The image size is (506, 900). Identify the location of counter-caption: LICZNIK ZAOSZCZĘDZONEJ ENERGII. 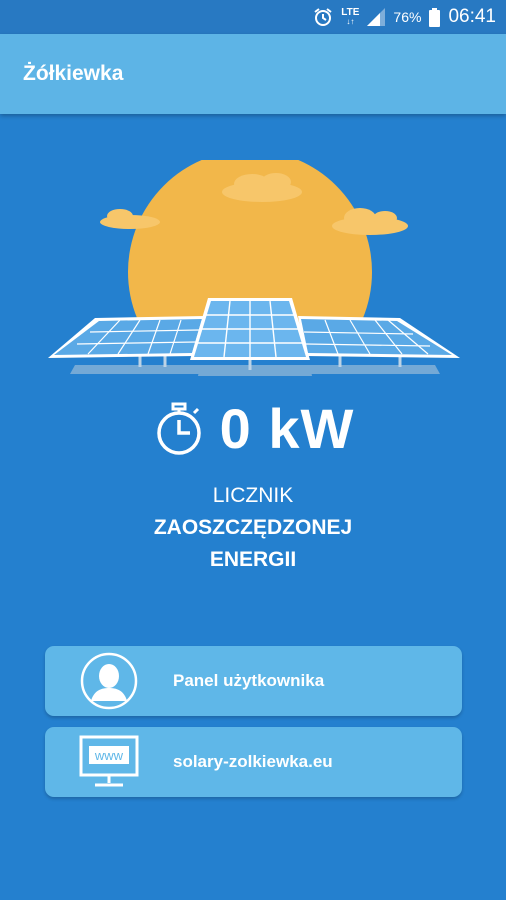
(253, 528).